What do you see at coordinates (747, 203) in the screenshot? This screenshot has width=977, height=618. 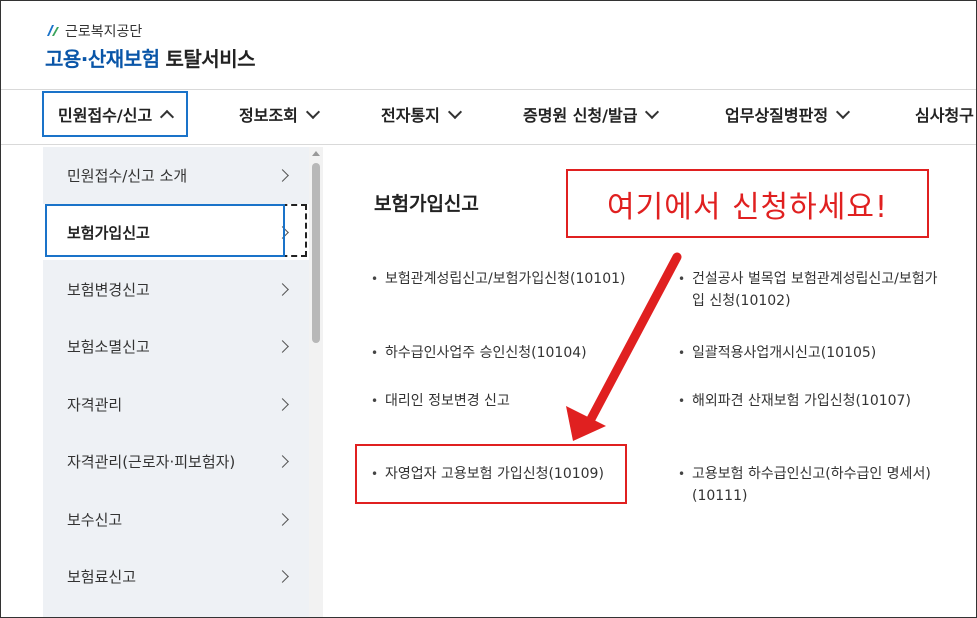 I see `annotation-callout: 여기에서 신청하세요!` at bounding box center [747, 203].